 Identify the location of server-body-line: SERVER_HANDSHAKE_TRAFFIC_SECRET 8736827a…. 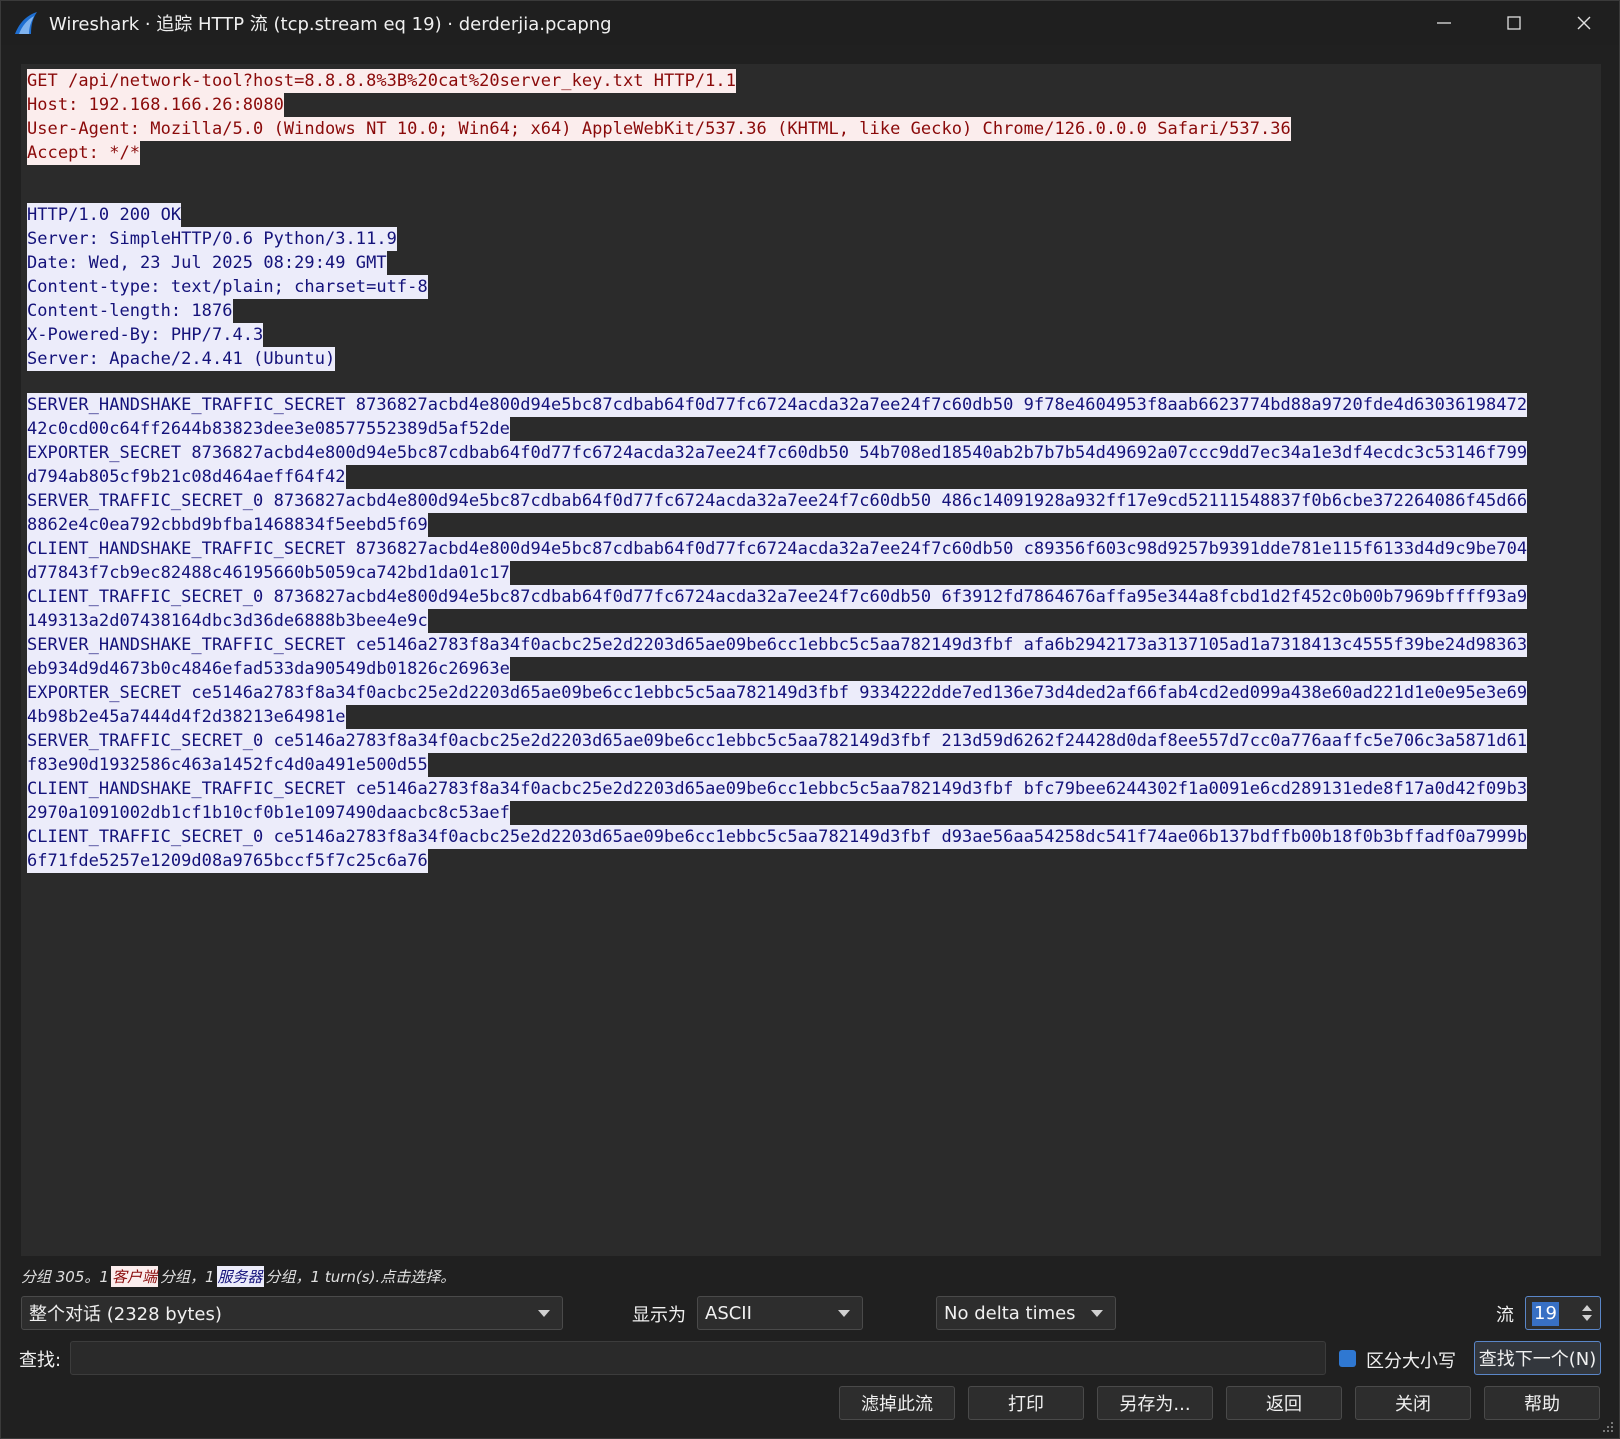
(777, 405).